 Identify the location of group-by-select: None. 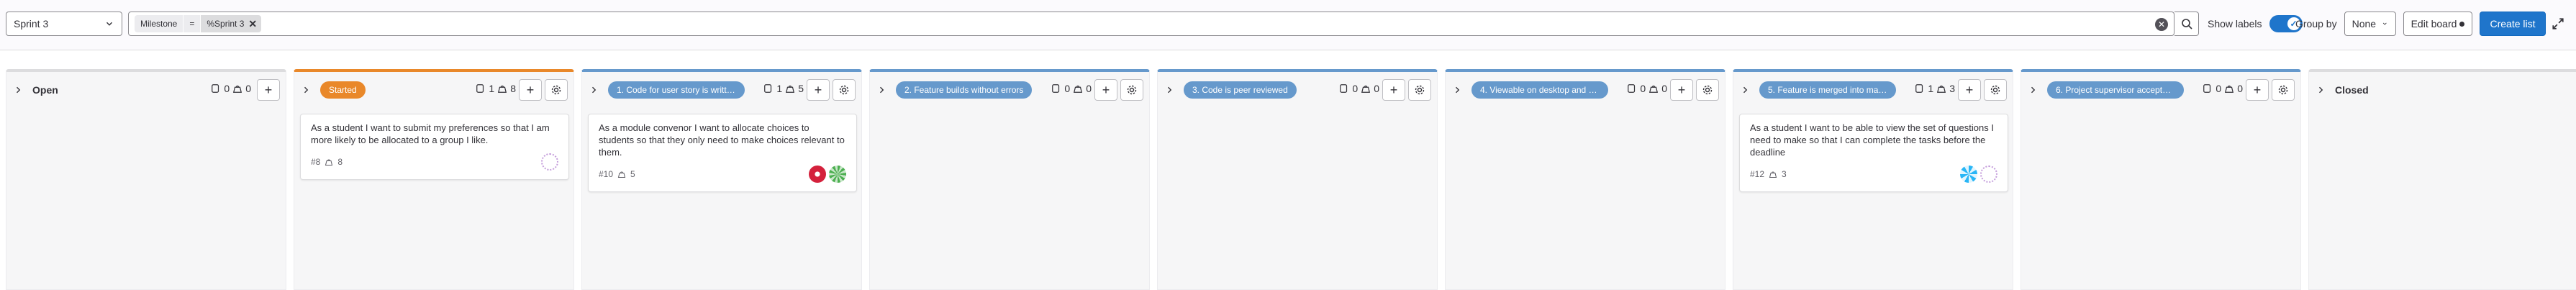
(2370, 24).